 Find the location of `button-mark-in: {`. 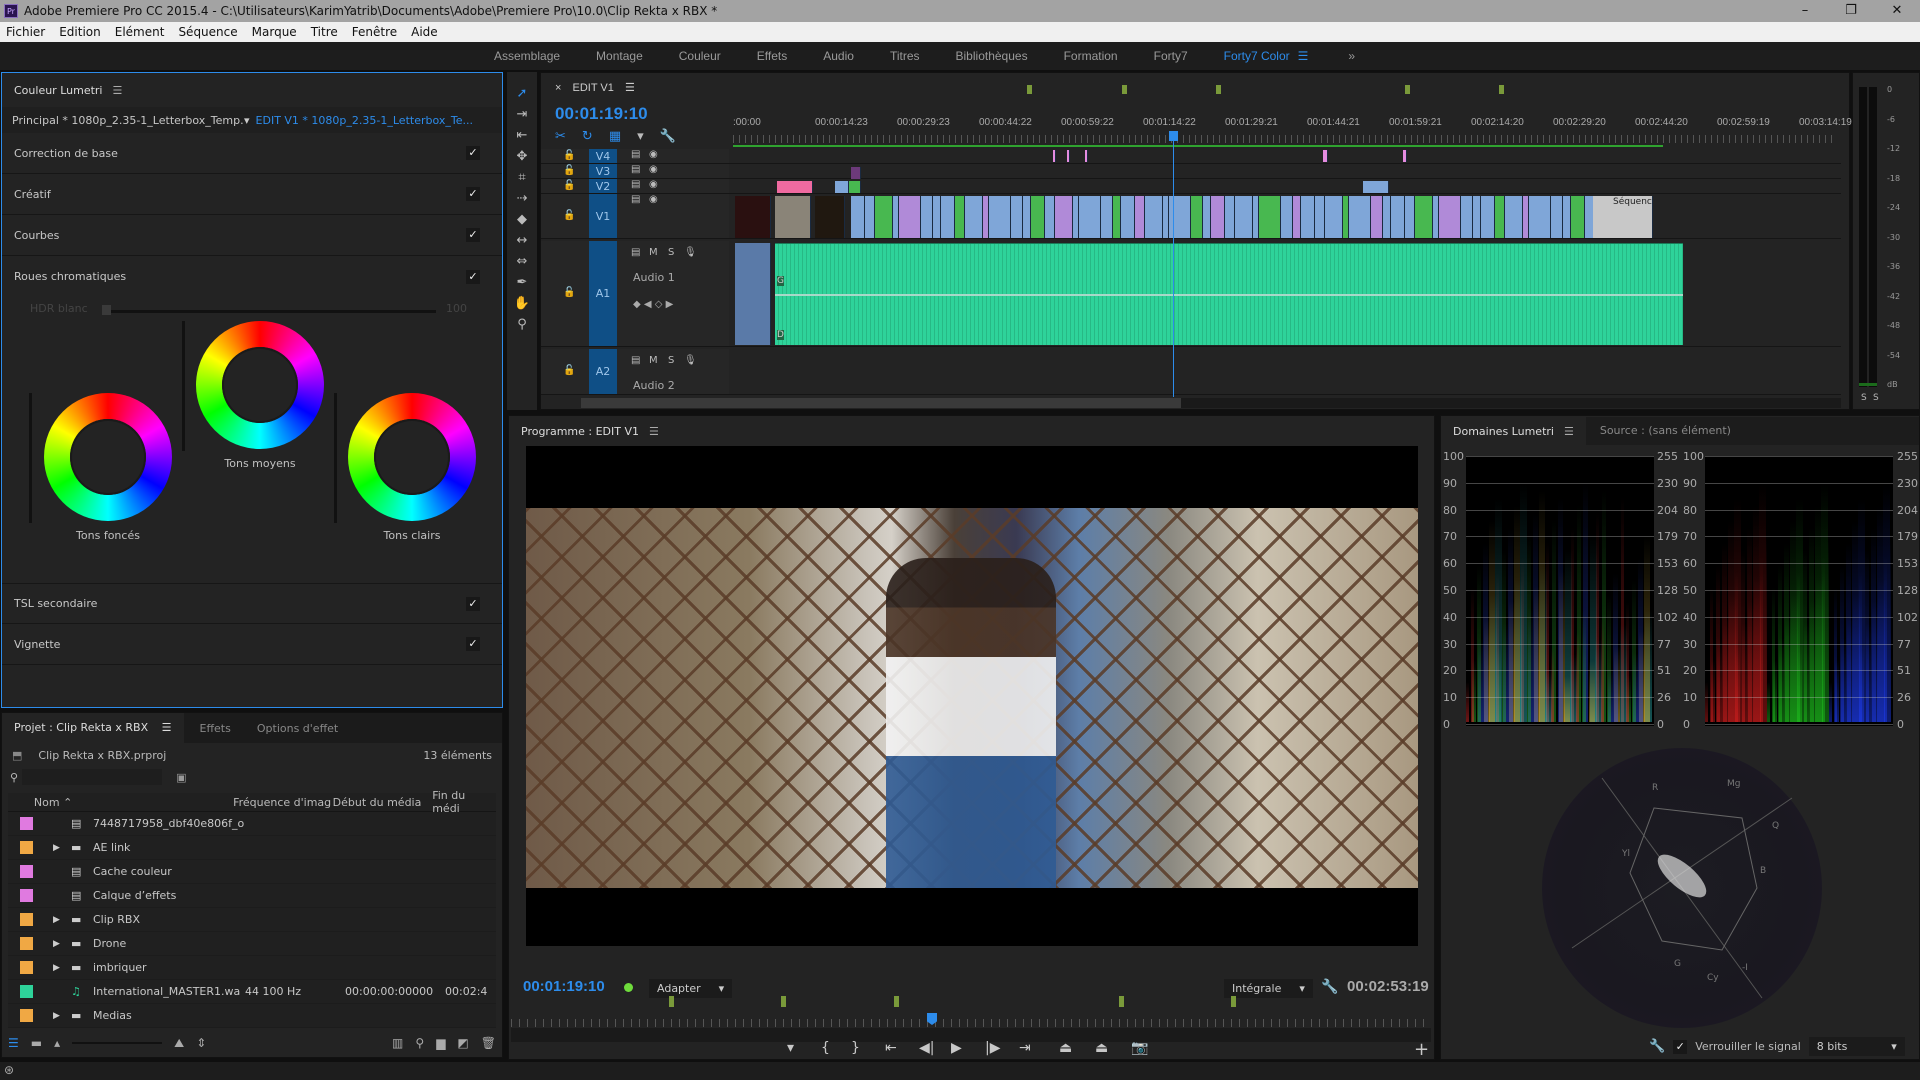

button-mark-in: { is located at coordinates (825, 1048).